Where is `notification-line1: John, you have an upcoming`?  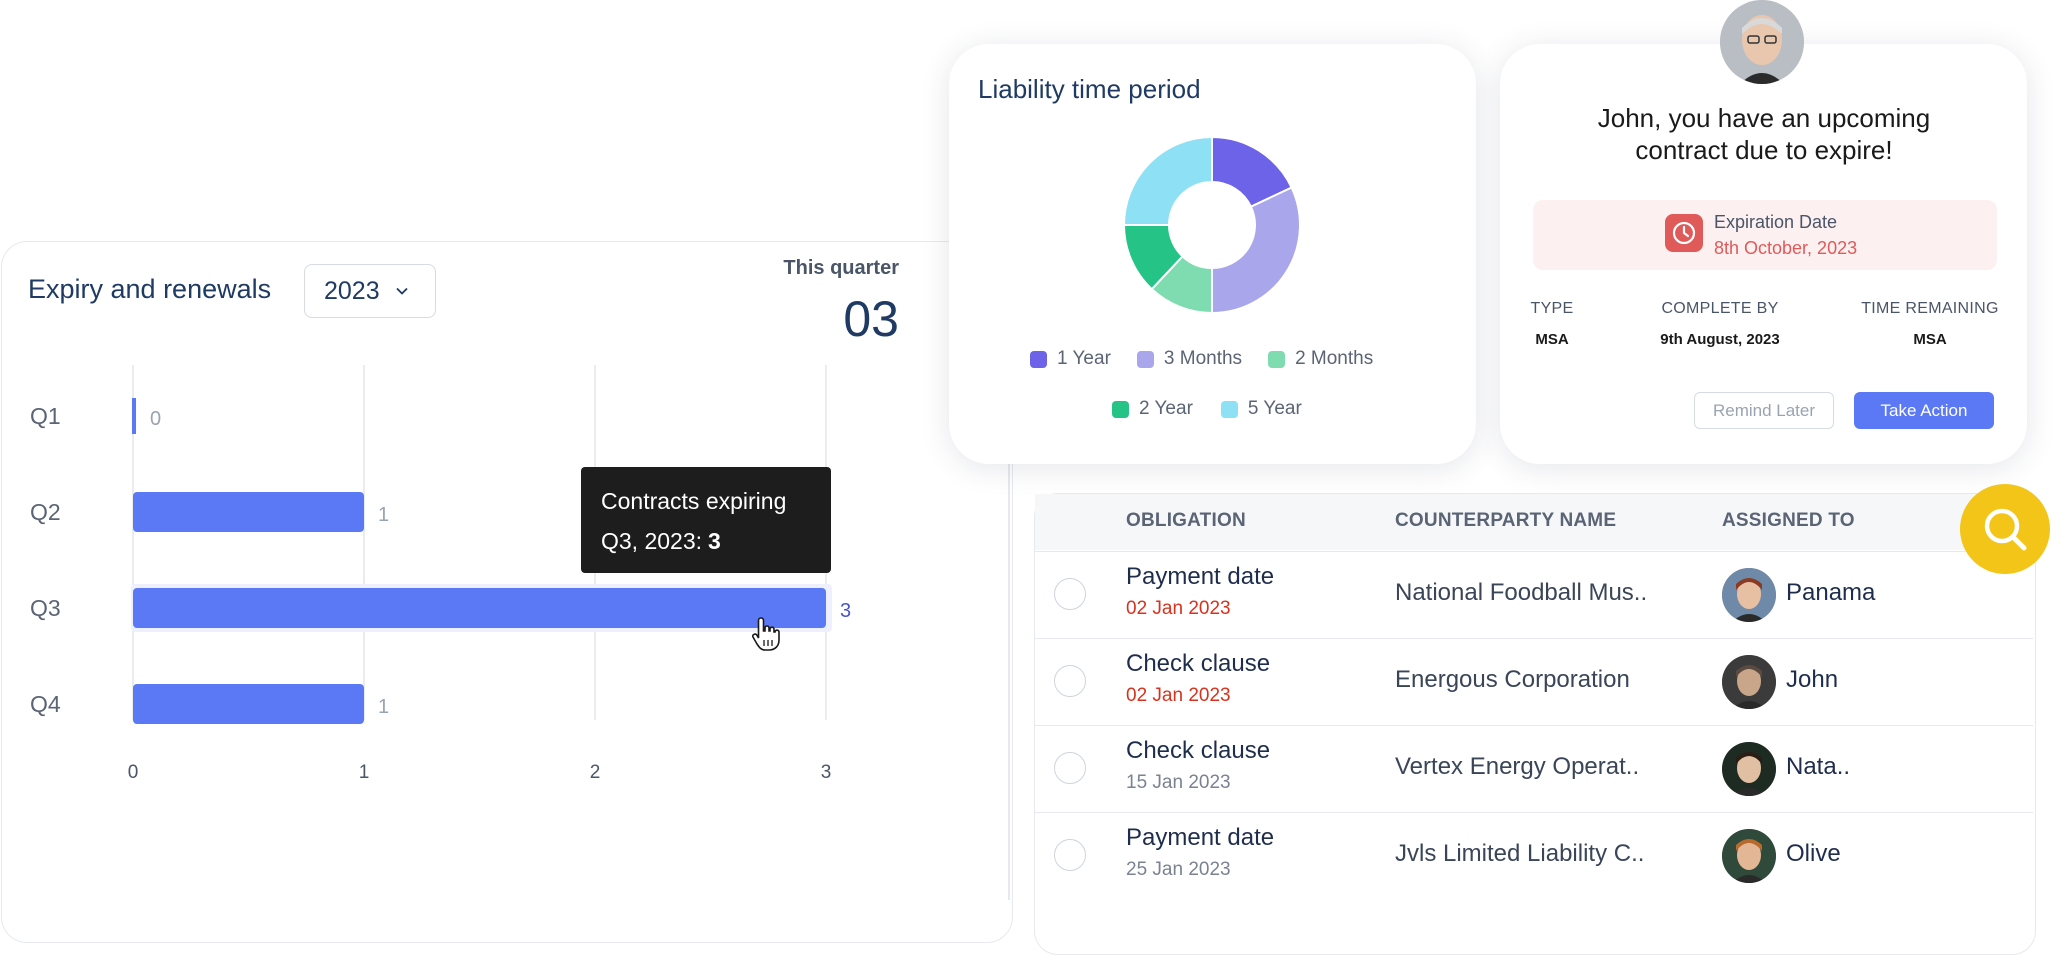
notification-line1: John, you have an upcoming is located at coordinates (1764, 118).